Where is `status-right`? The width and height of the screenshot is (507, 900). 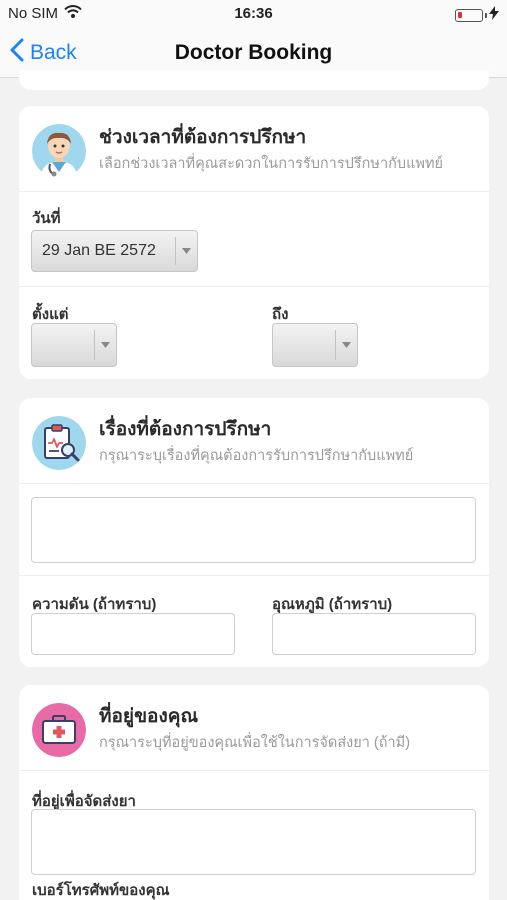 status-right is located at coordinates (477, 15).